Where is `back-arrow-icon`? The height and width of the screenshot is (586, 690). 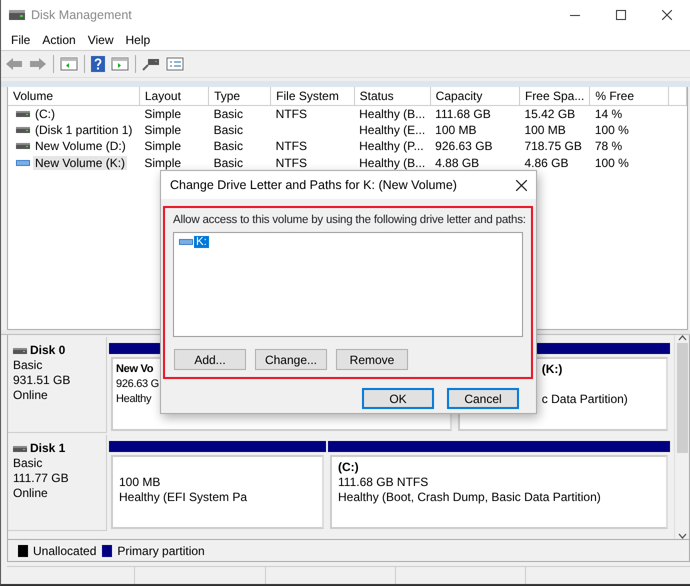
back-arrow-icon is located at coordinates (14, 64).